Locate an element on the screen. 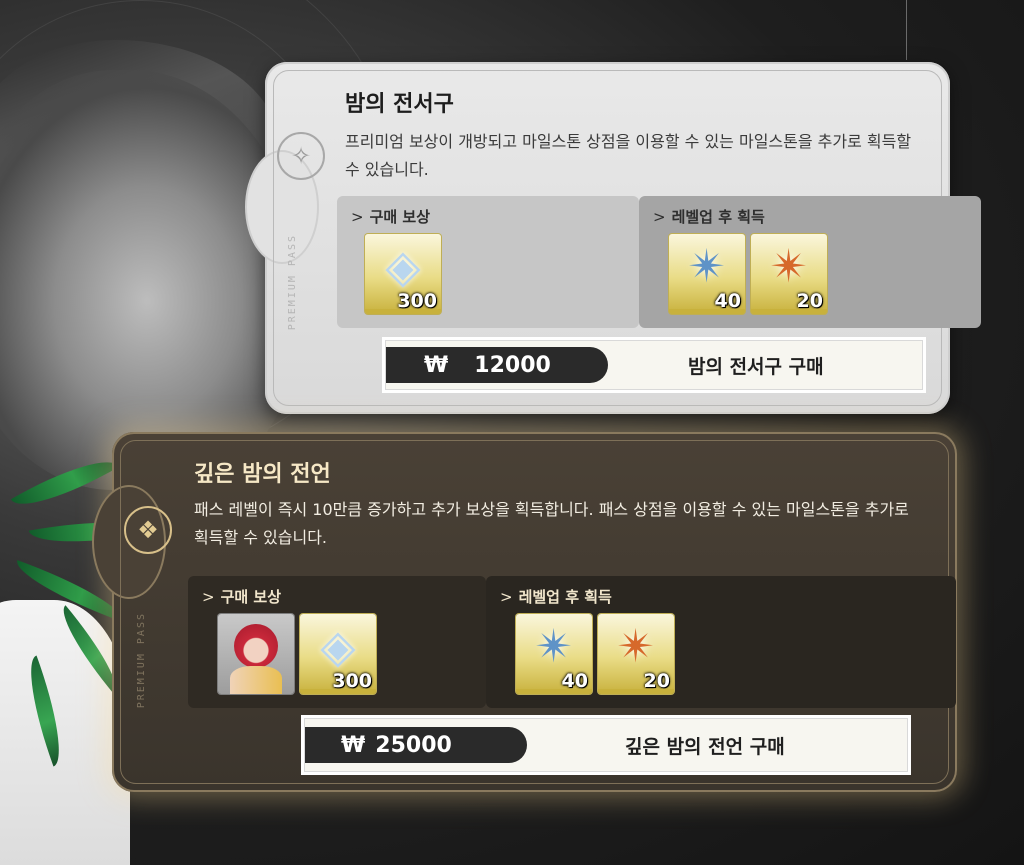 This screenshot has height=865, width=1024. price-amount: 25000 is located at coordinates (413, 745).